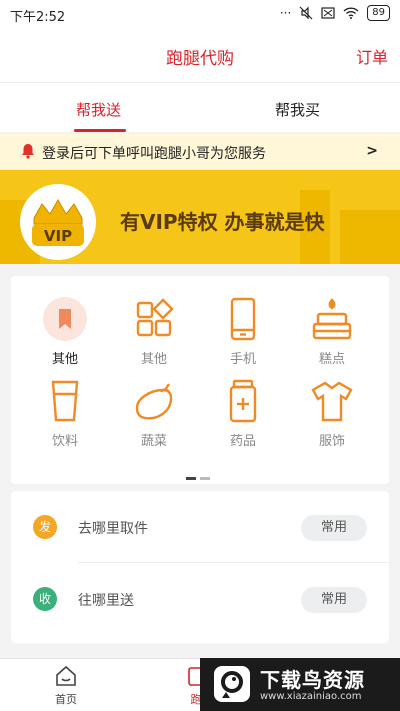 The width and height of the screenshot is (400, 711). Describe the element at coordinates (65, 319) in the screenshot. I see `bookmark-icon` at that location.